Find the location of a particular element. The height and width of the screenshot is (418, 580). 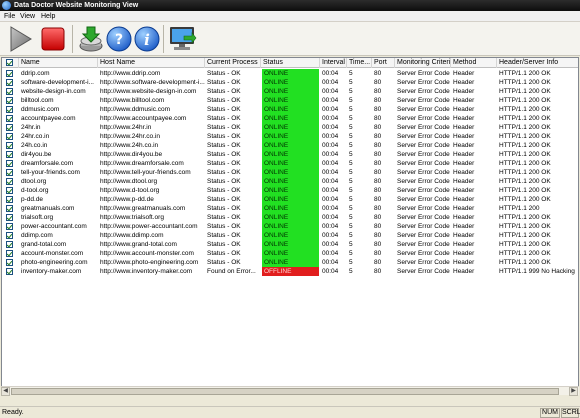

column-header-name: Name is located at coordinates (58, 63).